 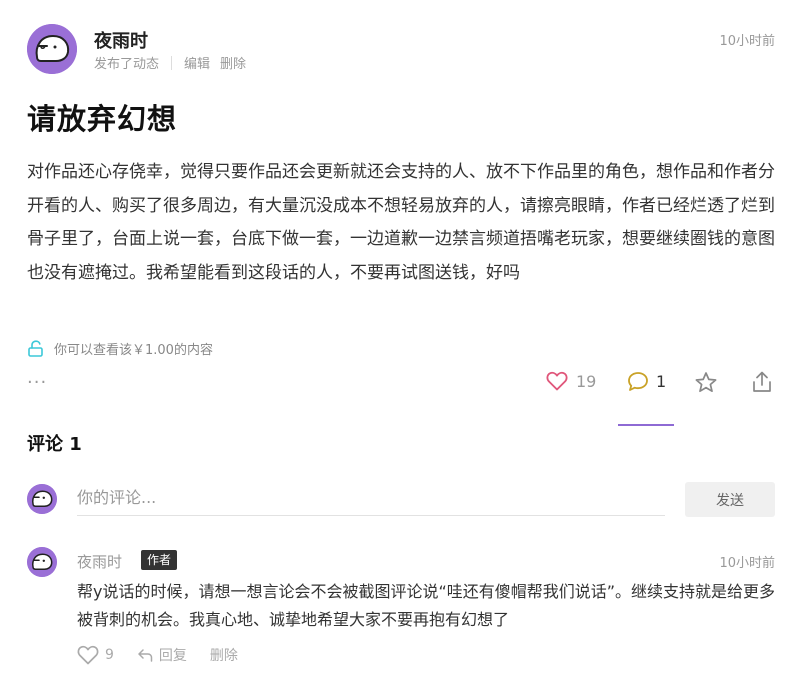 I want to click on reply-label: 回复, so click(x=172, y=656).